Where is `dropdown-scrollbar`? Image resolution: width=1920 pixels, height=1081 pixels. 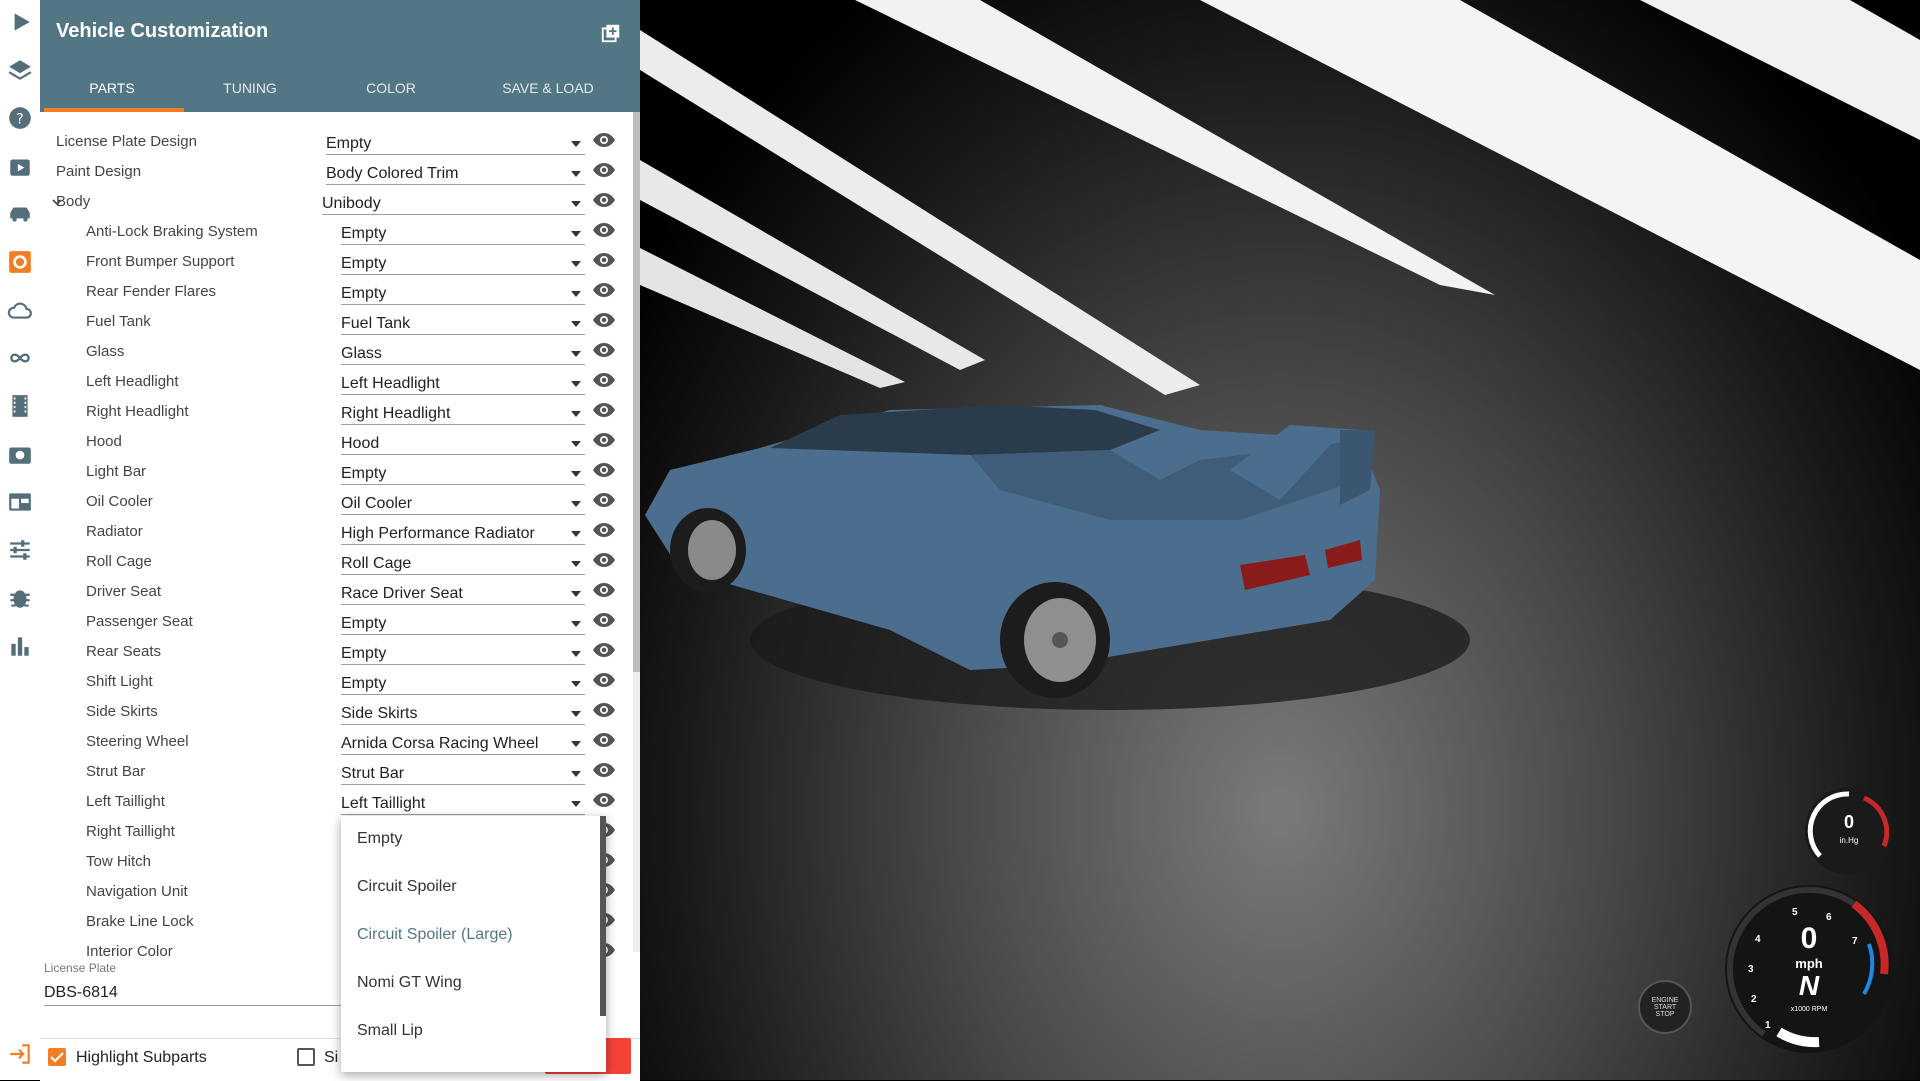
dropdown-scrollbar is located at coordinates (603, 916).